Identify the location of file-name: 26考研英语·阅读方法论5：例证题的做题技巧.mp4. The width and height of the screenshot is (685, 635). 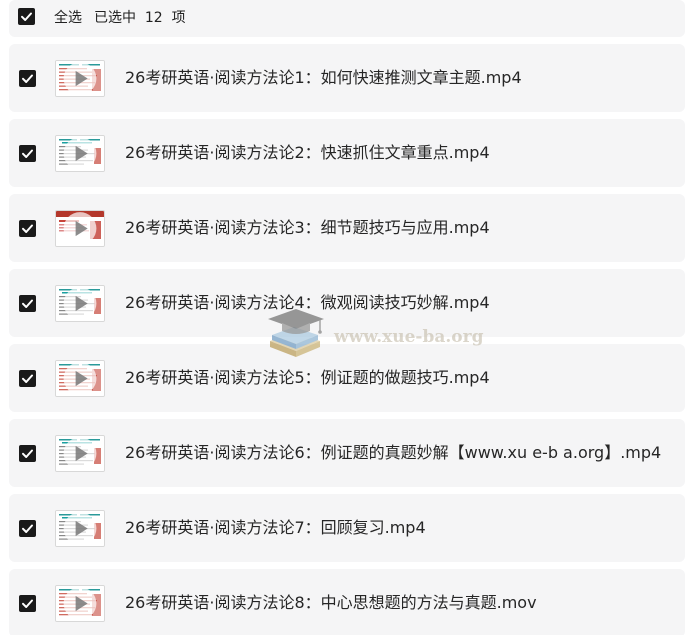
(307, 378).